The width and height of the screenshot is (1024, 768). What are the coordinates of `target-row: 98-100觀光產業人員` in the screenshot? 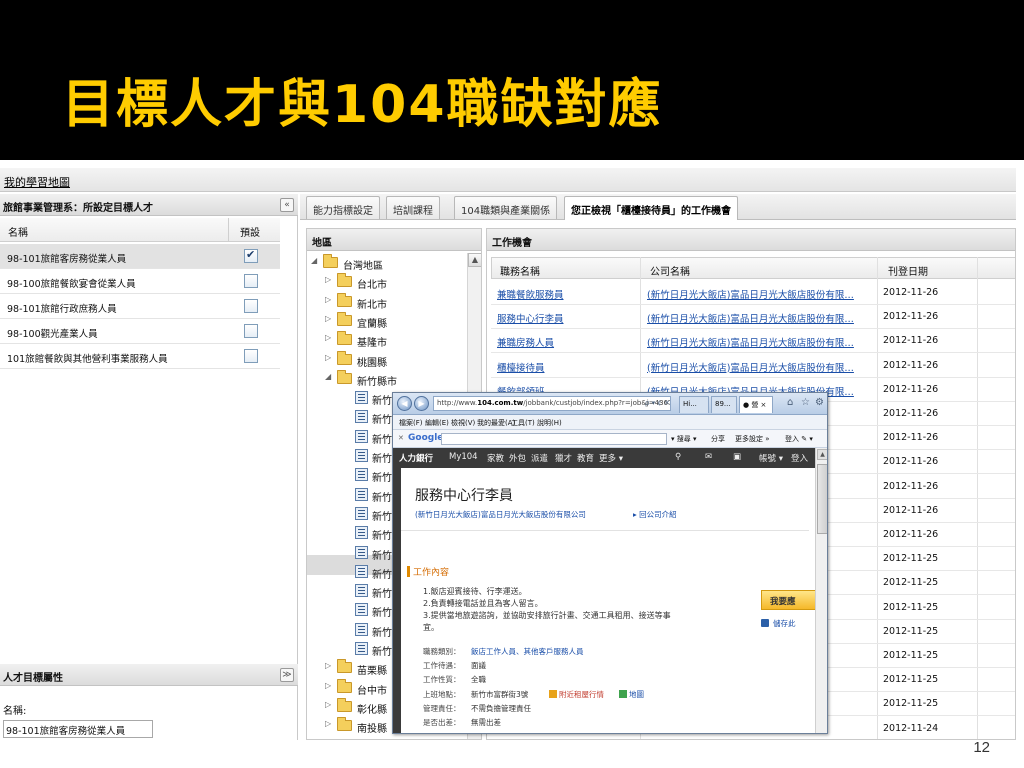 It's located at (140, 331).